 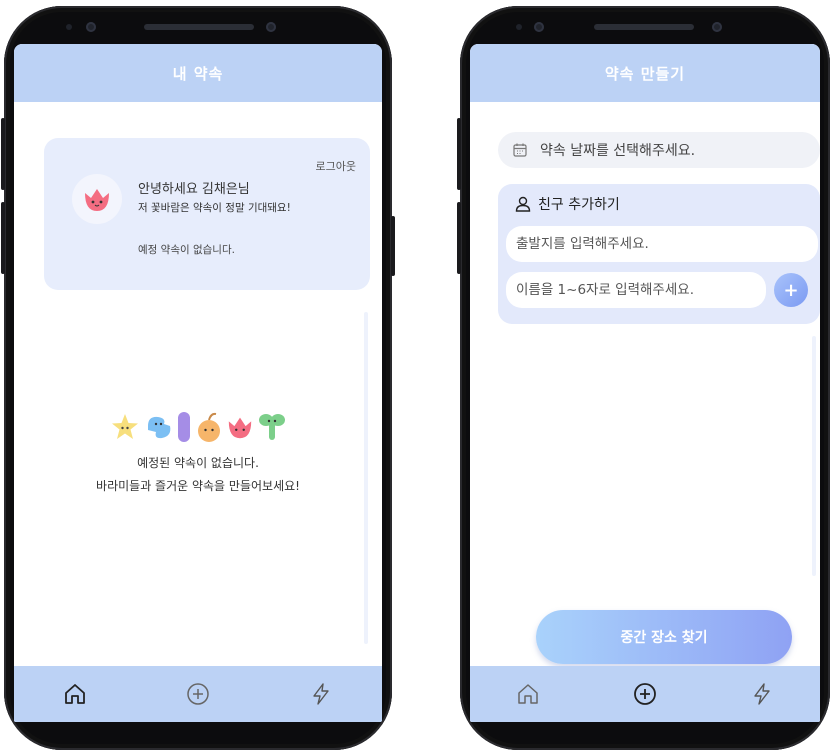 I want to click on avatar, so click(x=97, y=199).